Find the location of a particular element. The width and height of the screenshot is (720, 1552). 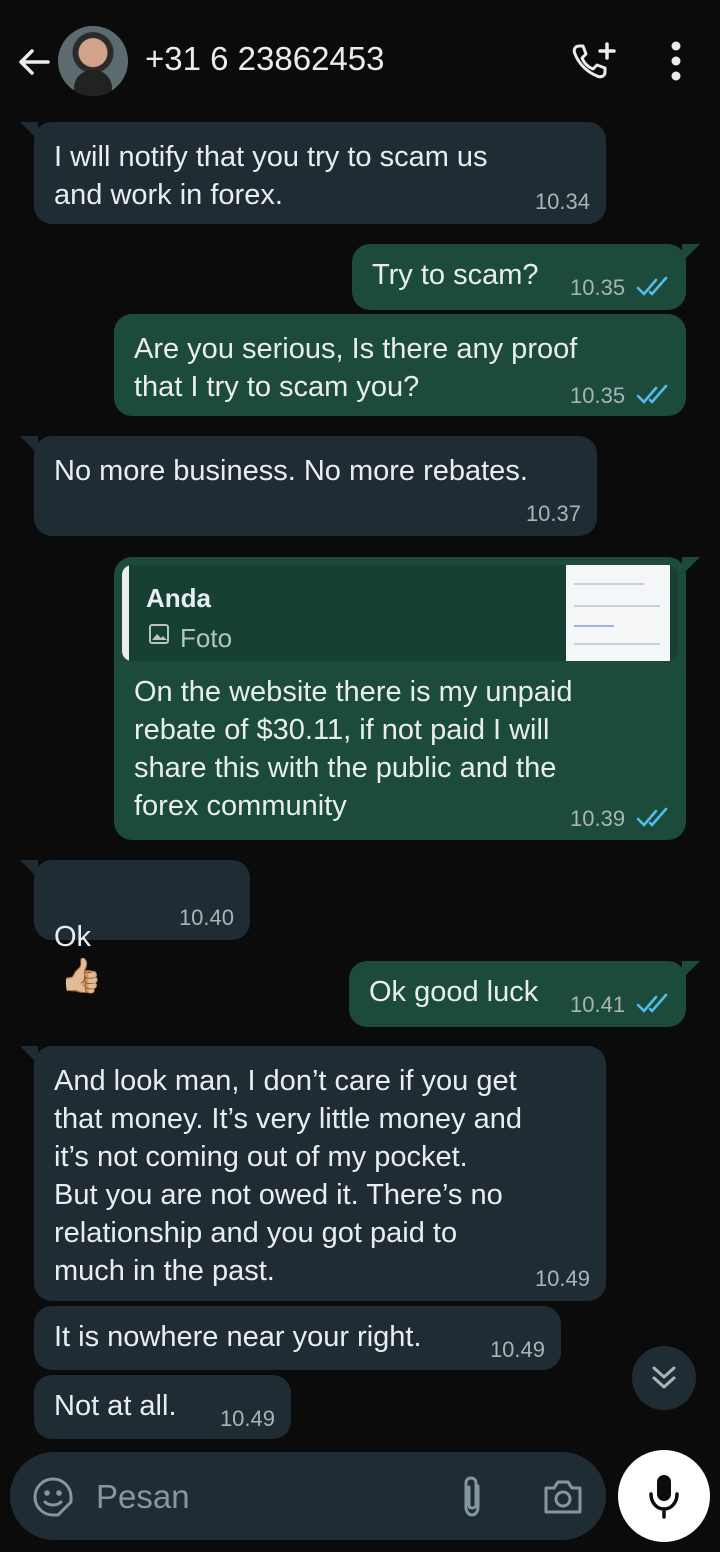

mic-button is located at coordinates (664, 1496).